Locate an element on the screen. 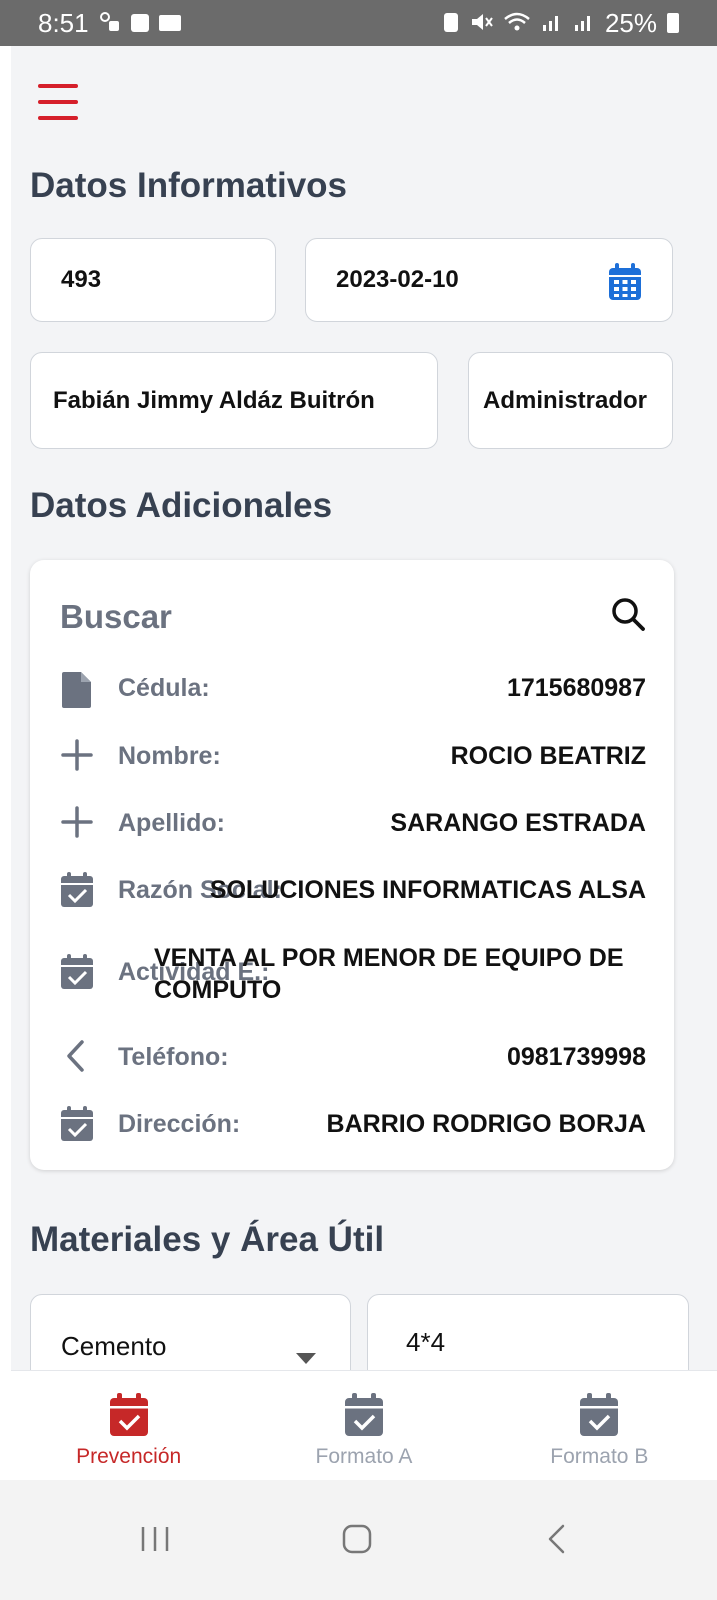 The image size is (717, 1600). row-apellido: Apellido: SARANGO ESTRADA is located at coordinates (353, 823).